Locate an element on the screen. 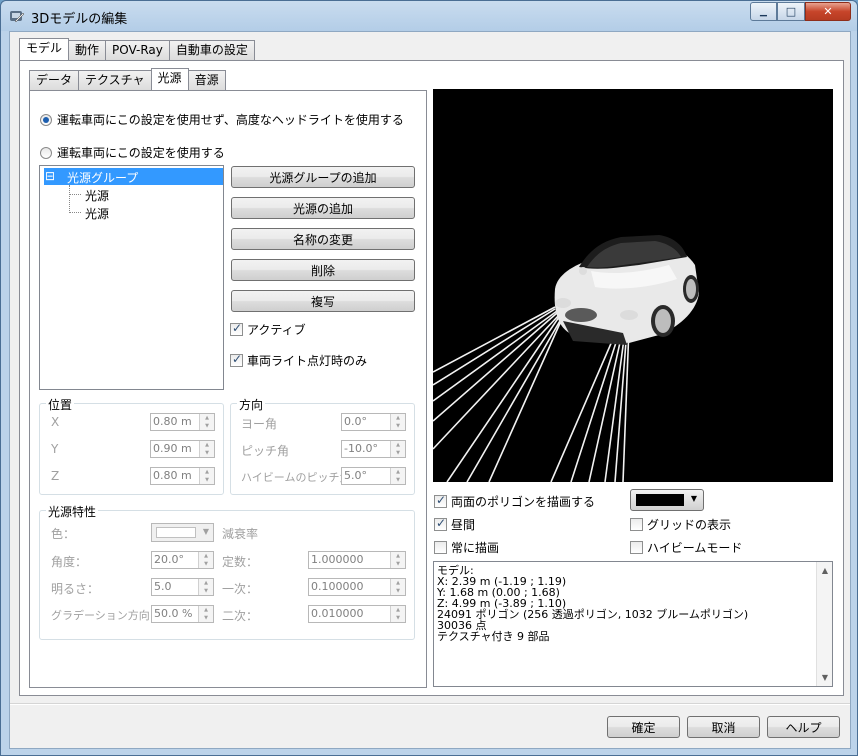  tree-expander-icon: ⊟ is located at coordinates (50, 176).